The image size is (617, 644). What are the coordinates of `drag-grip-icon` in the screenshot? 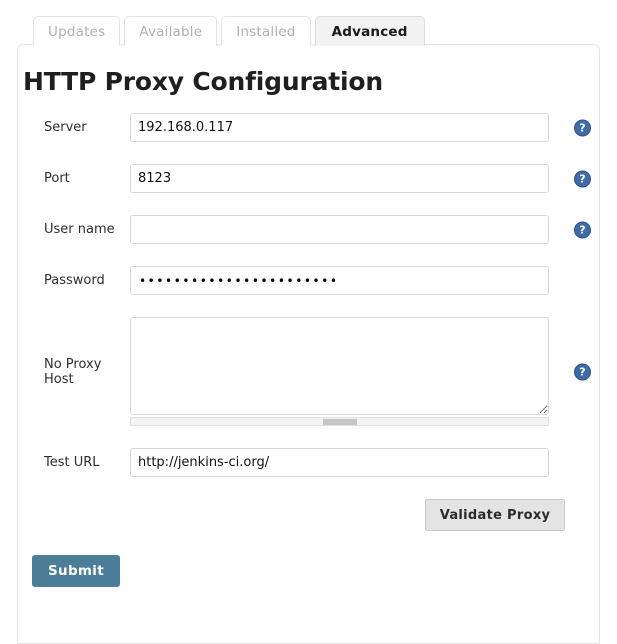 It's located at (339, 421).